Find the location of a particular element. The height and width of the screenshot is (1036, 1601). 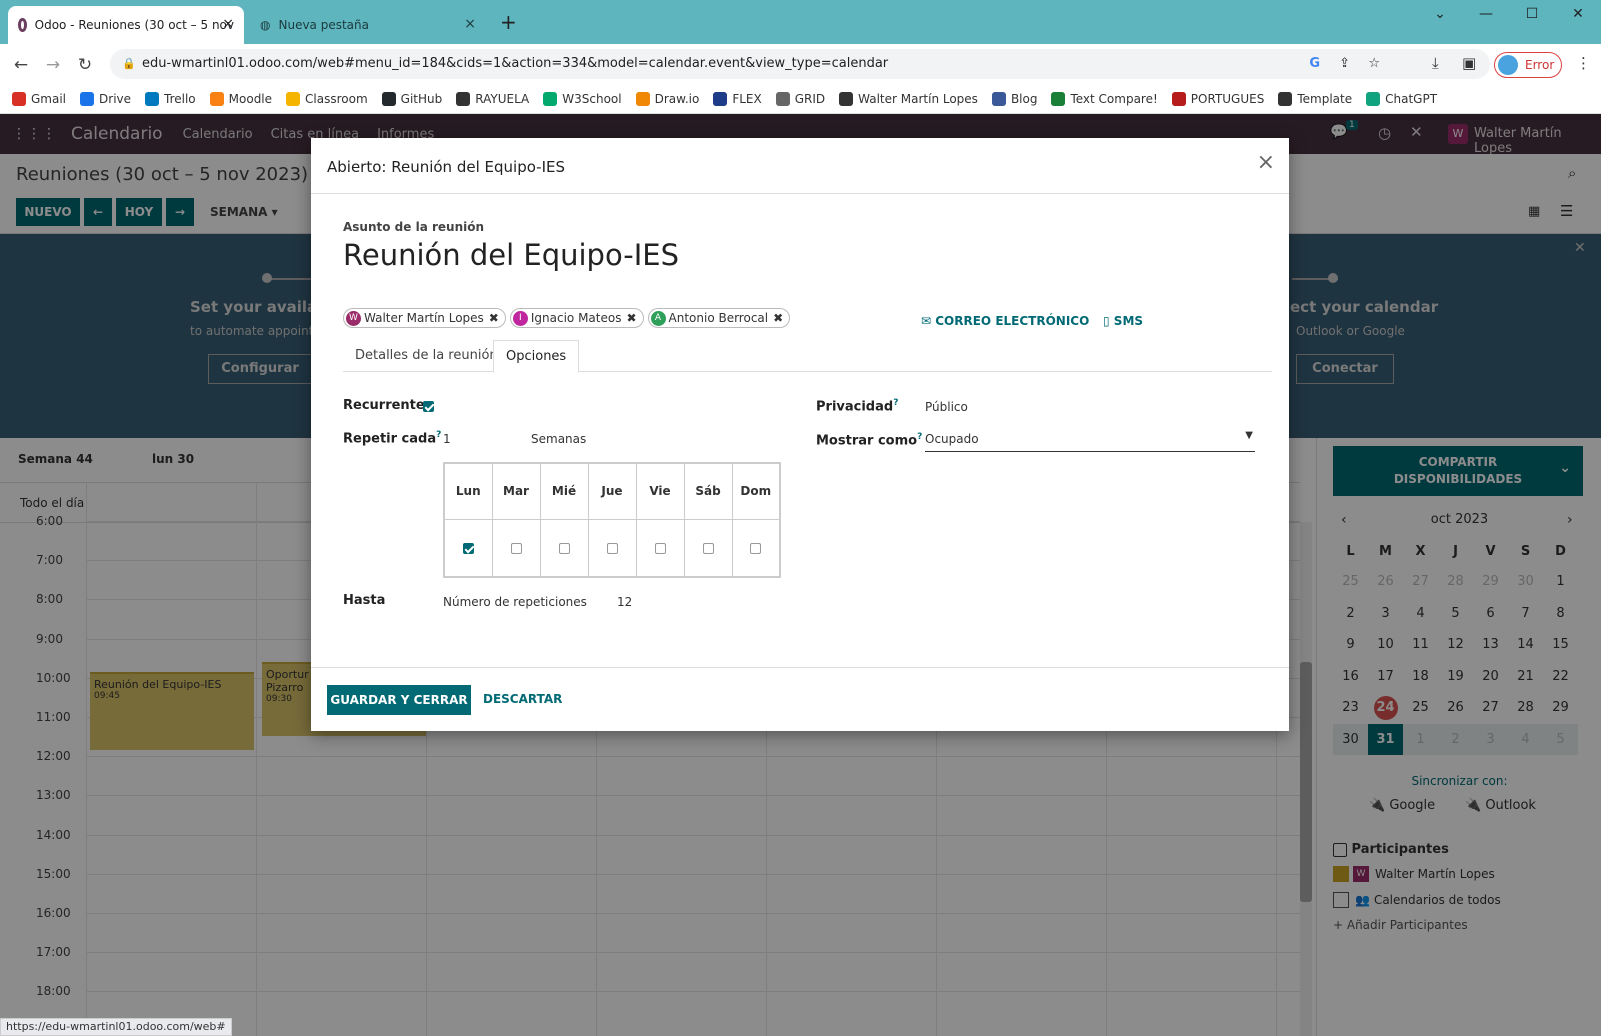

google-icon: G is located at coordinates (1314, 64).